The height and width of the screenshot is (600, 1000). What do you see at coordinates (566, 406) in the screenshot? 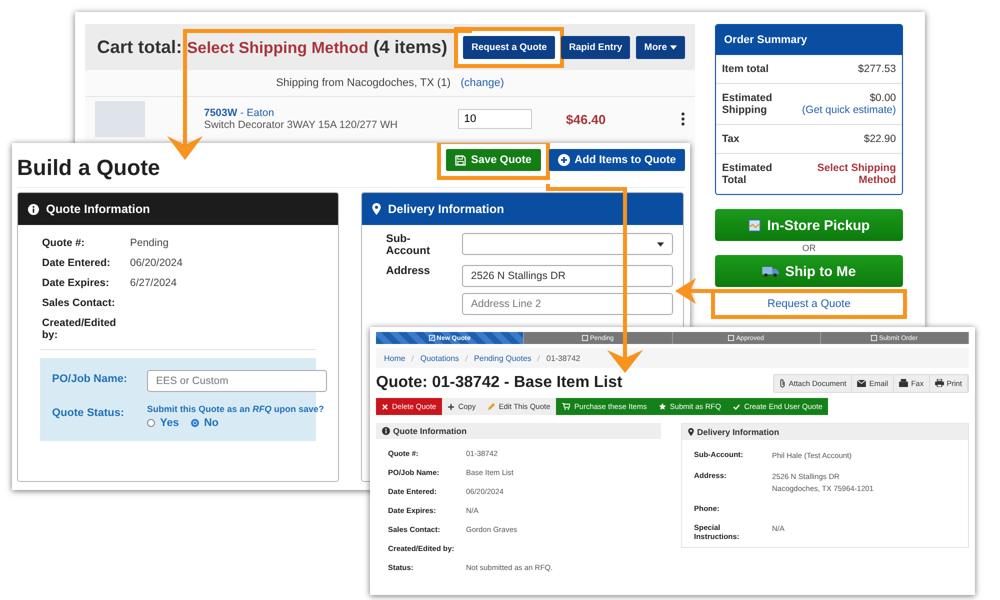
I see `cart-icon` at bounding box center [566, 406].